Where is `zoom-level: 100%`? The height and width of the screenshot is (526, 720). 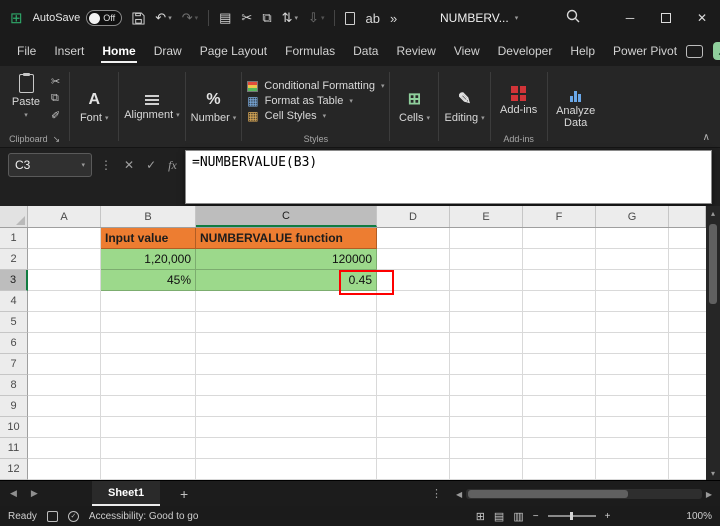 zoom-level: 100% is located at coordinates (699, 516).